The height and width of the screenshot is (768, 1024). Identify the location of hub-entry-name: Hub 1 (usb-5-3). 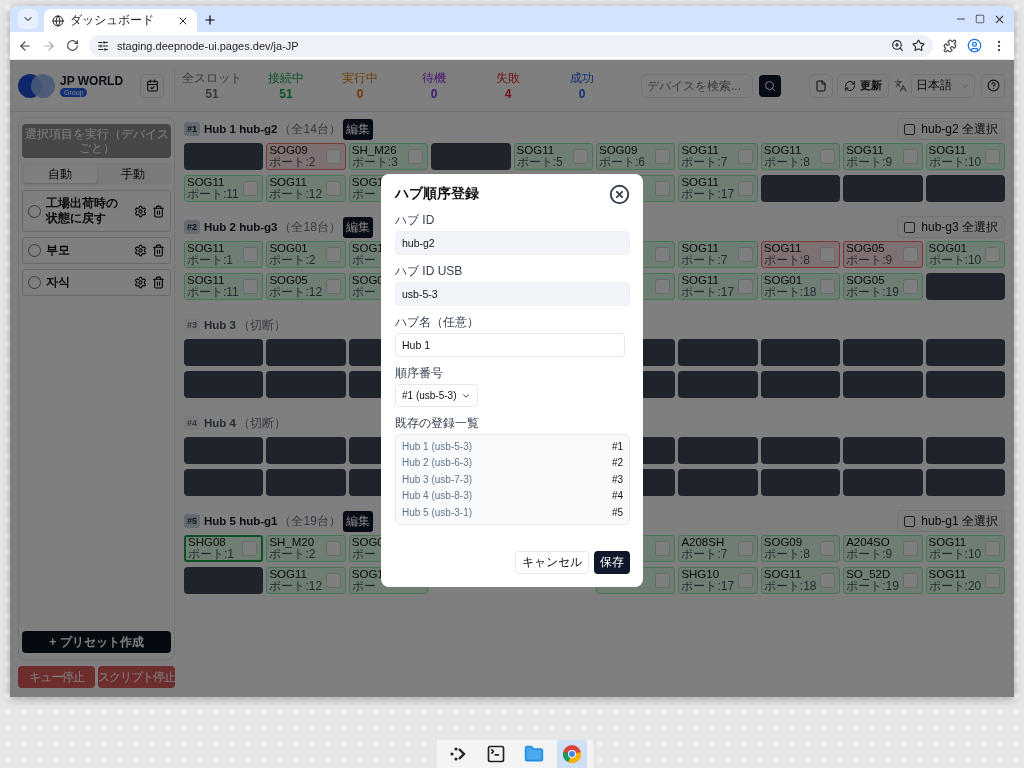
(437, 446).